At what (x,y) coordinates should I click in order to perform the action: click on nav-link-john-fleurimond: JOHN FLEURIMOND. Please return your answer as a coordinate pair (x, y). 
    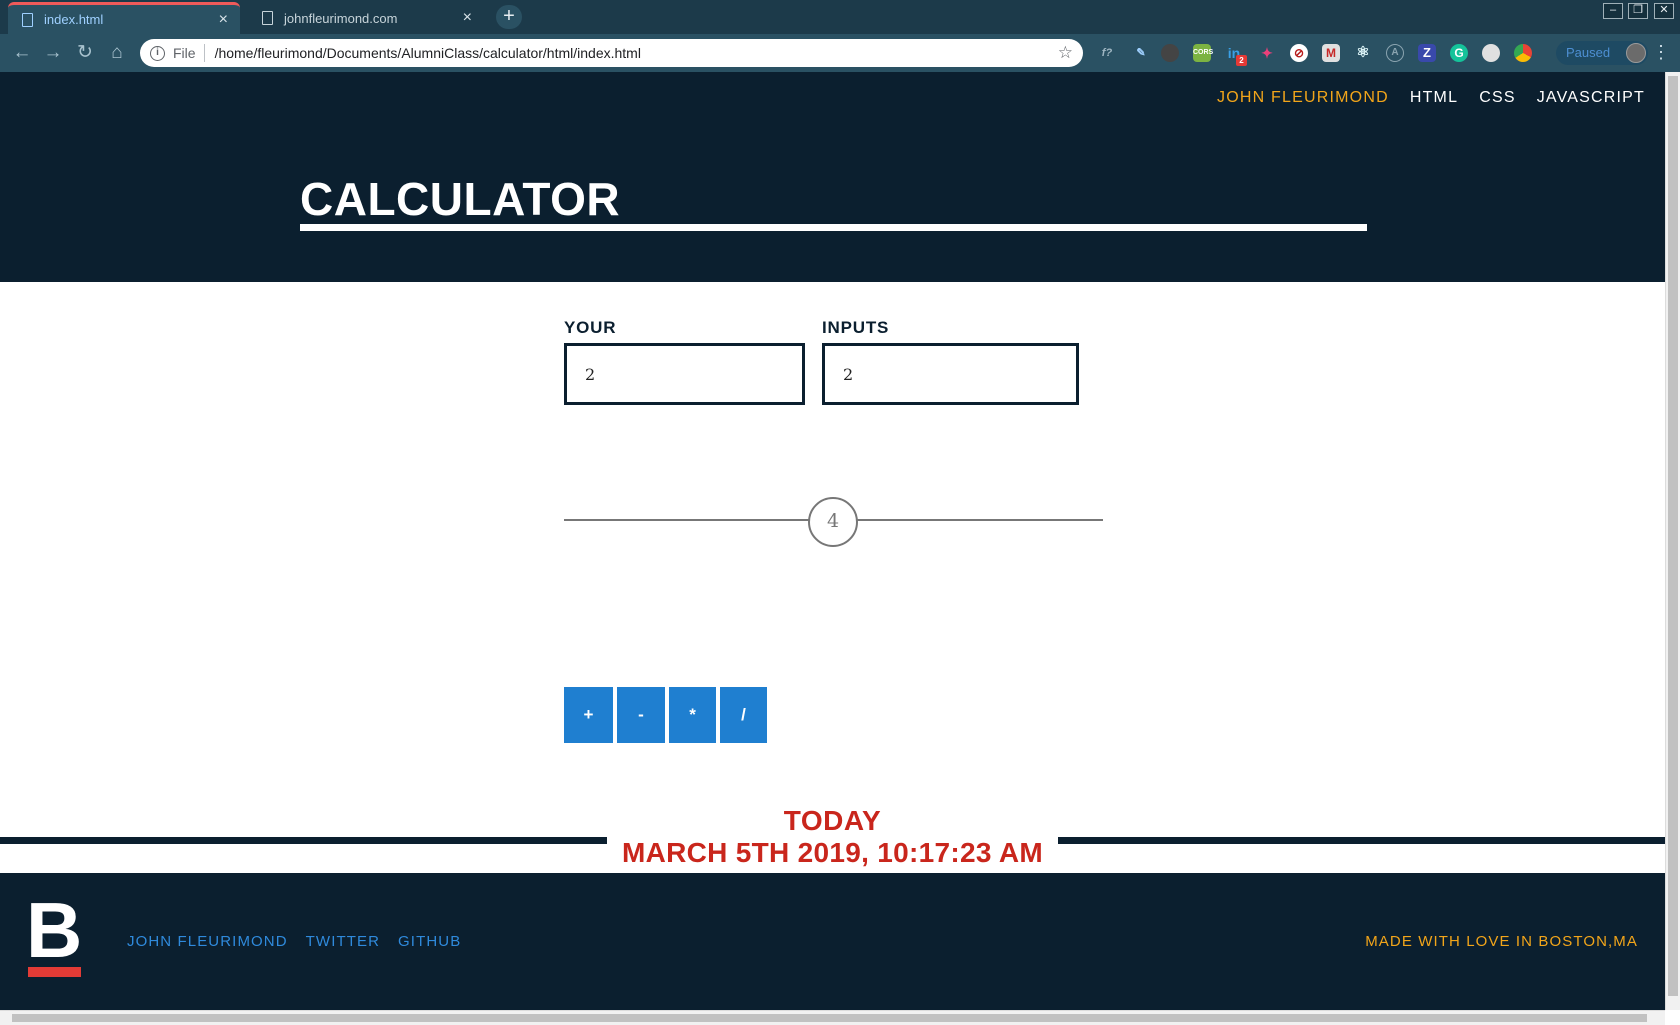
    Looking at the image, I should click on (1303, 98).